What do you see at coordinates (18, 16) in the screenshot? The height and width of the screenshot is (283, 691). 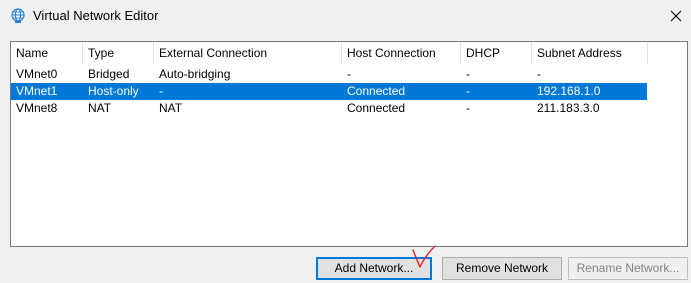 I see `globe-network-icon` at bounding box center [18, 16].